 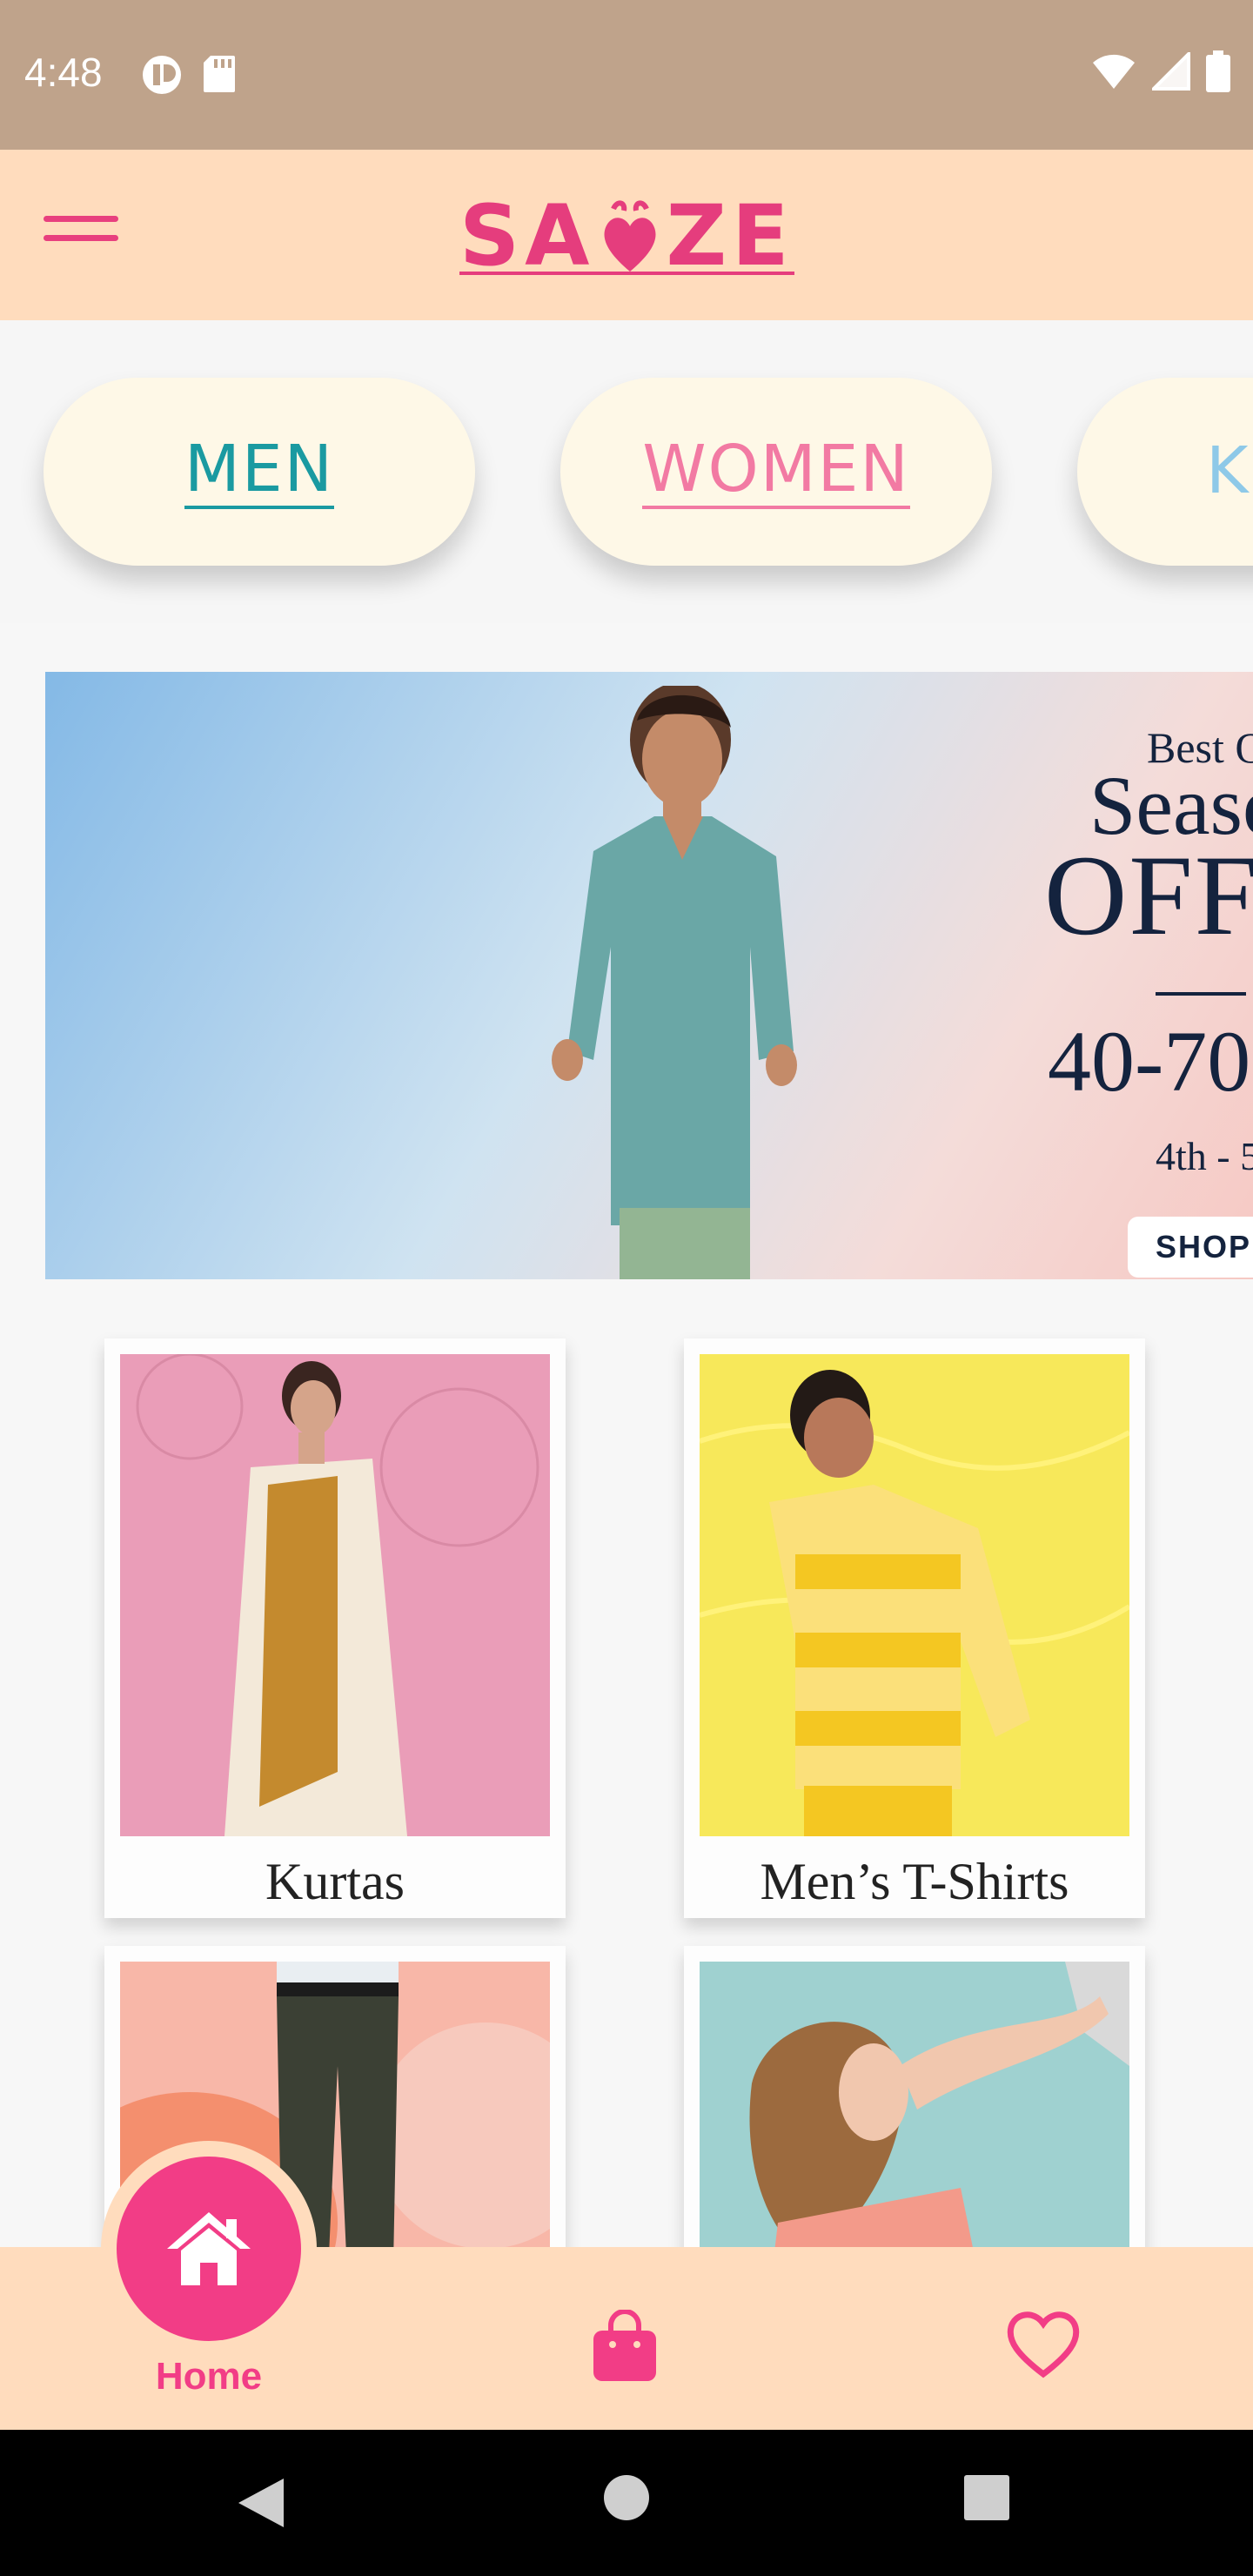 I want to click on hero-line-offer: OFFE, so click(x=1148, y=895).